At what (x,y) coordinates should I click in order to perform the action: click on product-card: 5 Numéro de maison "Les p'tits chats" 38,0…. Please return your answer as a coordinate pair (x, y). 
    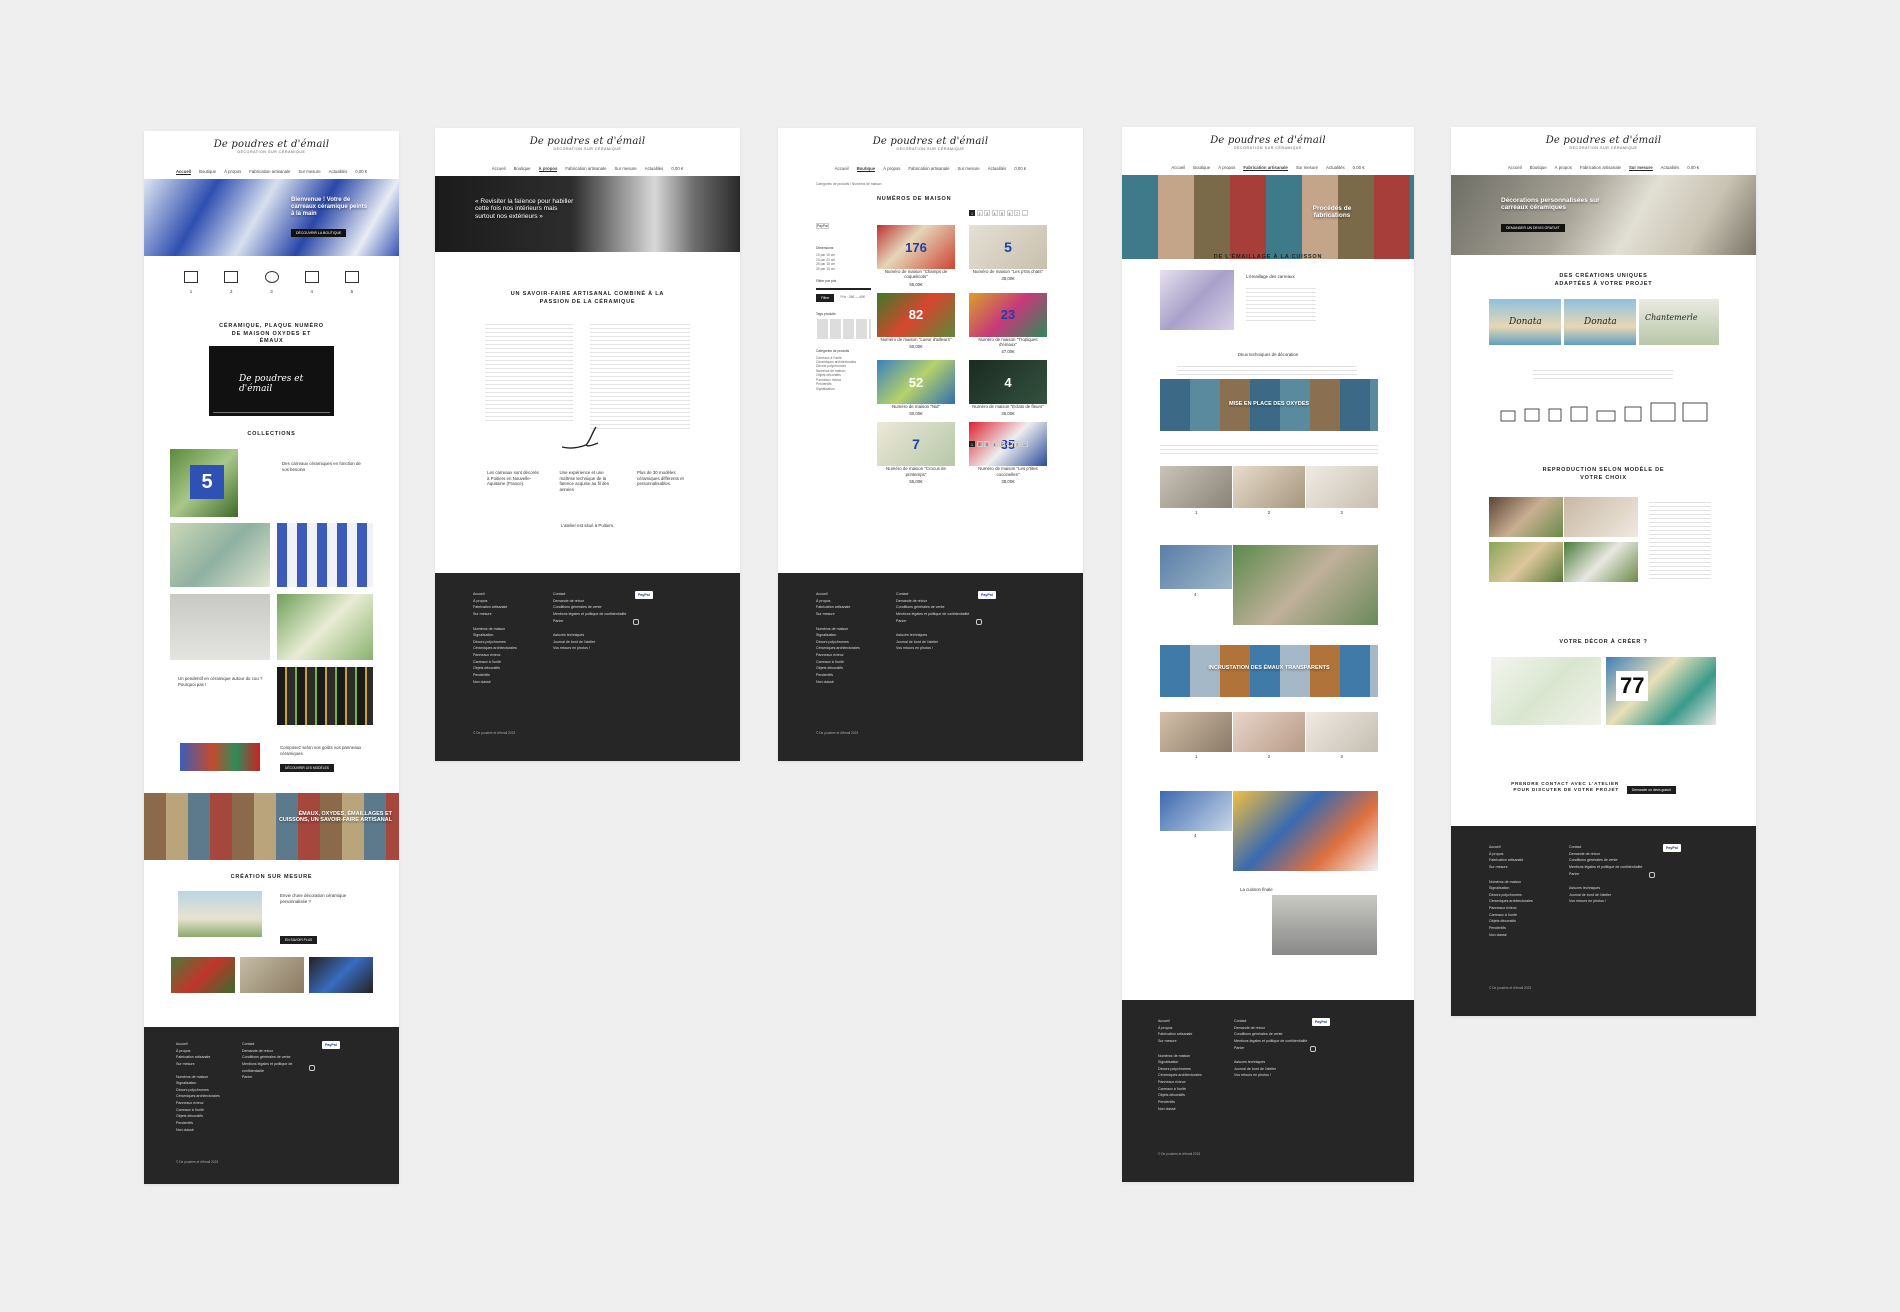
    Looking at the image, I should click on (1008, 256).